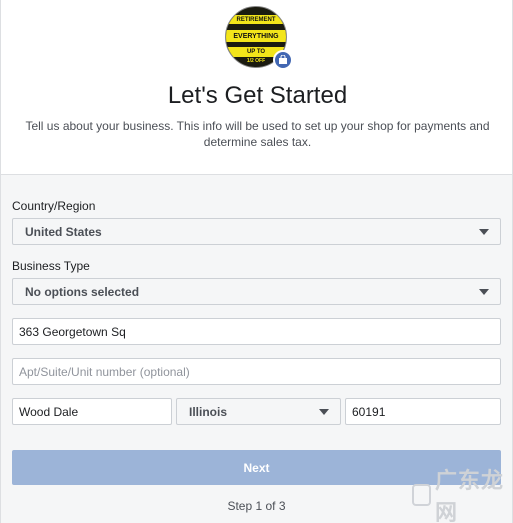  I want to click on logo-line-1: RETIREMENT, so click(256, 20).